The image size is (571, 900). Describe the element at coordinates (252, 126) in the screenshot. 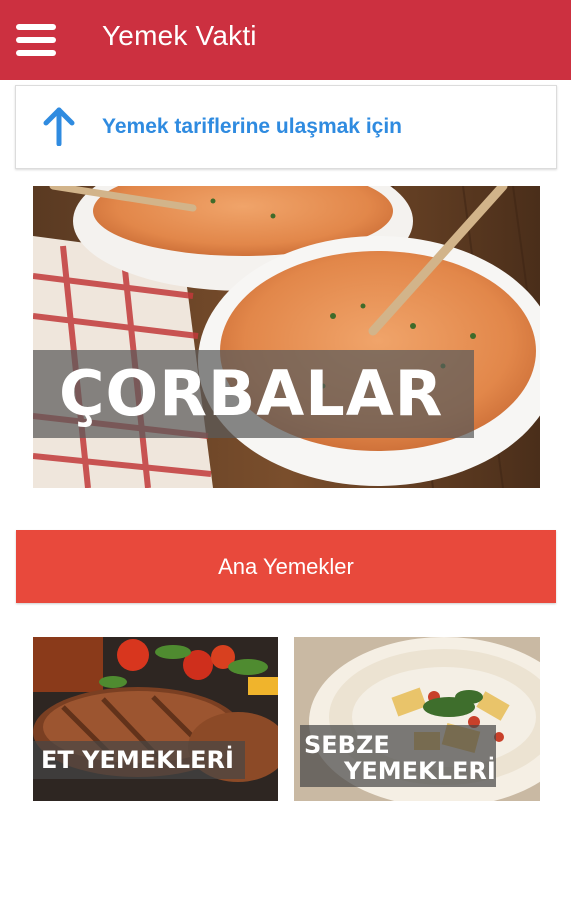

I see `hint-text: Yemek tariflerine ulaşmak için` at that location.